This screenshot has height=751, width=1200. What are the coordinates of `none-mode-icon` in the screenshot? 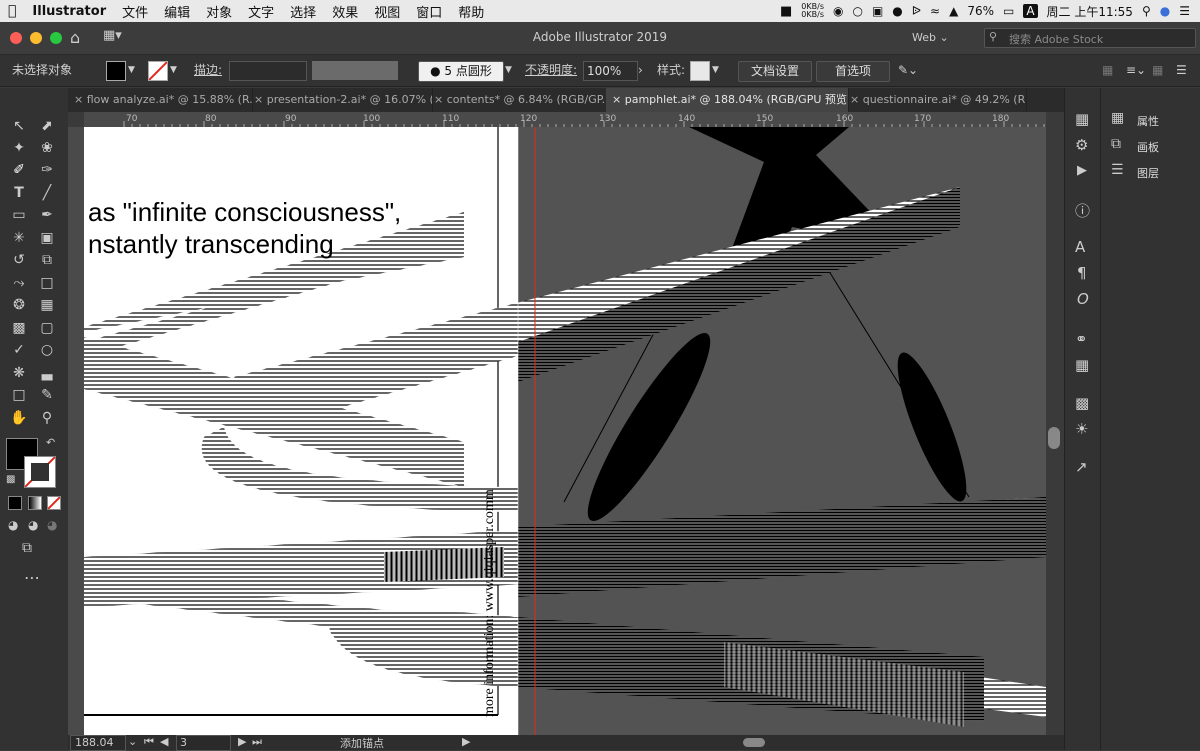 It's located at (54, 503).